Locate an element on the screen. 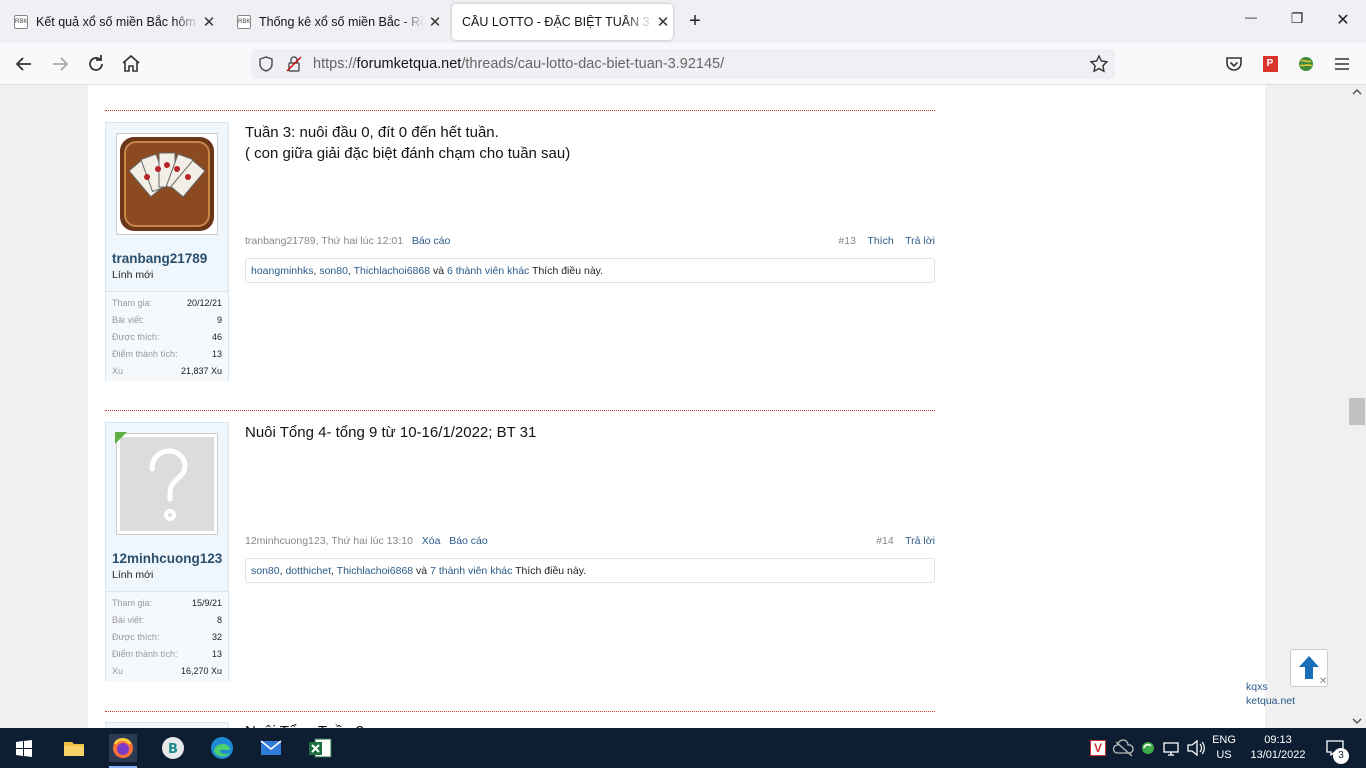 This screenshot has width=1366, height=768. windows-start-icon is located at coordinates (24, 748).